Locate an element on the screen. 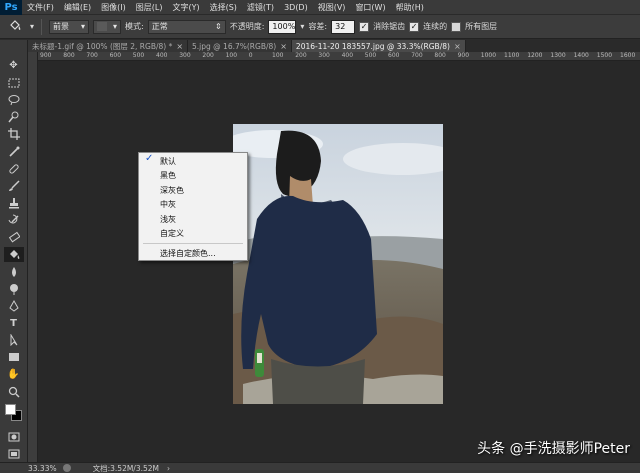 The width and height of the screenshot is (640, 473). brush-tool-icon is located at coordinates (14, 186).